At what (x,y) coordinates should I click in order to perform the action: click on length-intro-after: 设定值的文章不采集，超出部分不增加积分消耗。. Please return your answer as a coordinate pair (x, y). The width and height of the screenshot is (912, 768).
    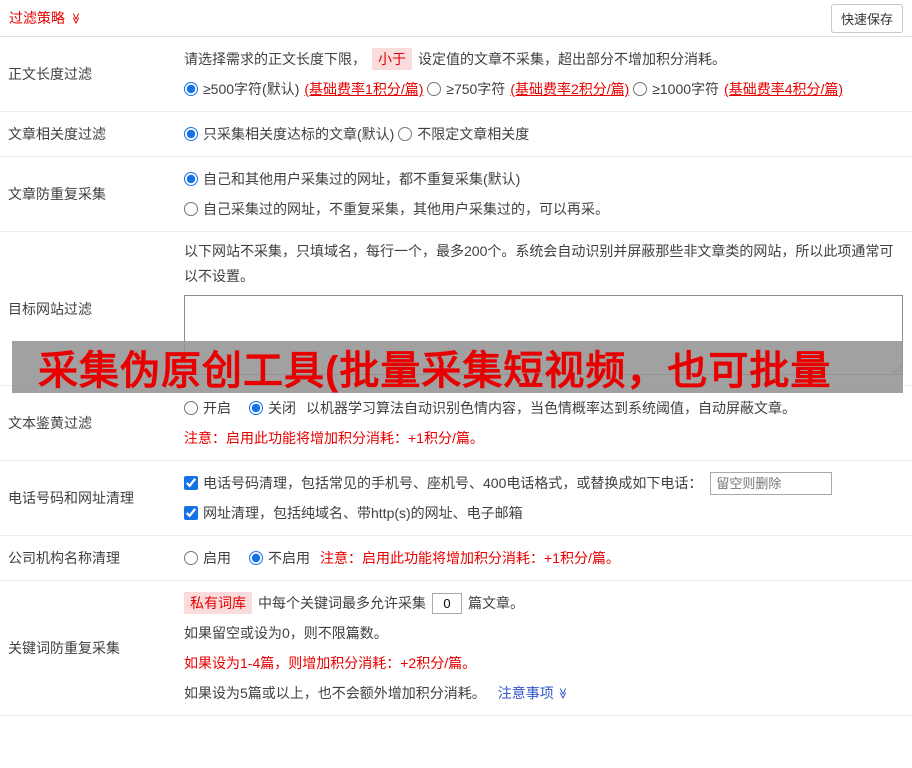
    Looking at the image, I should click on (572, 59).